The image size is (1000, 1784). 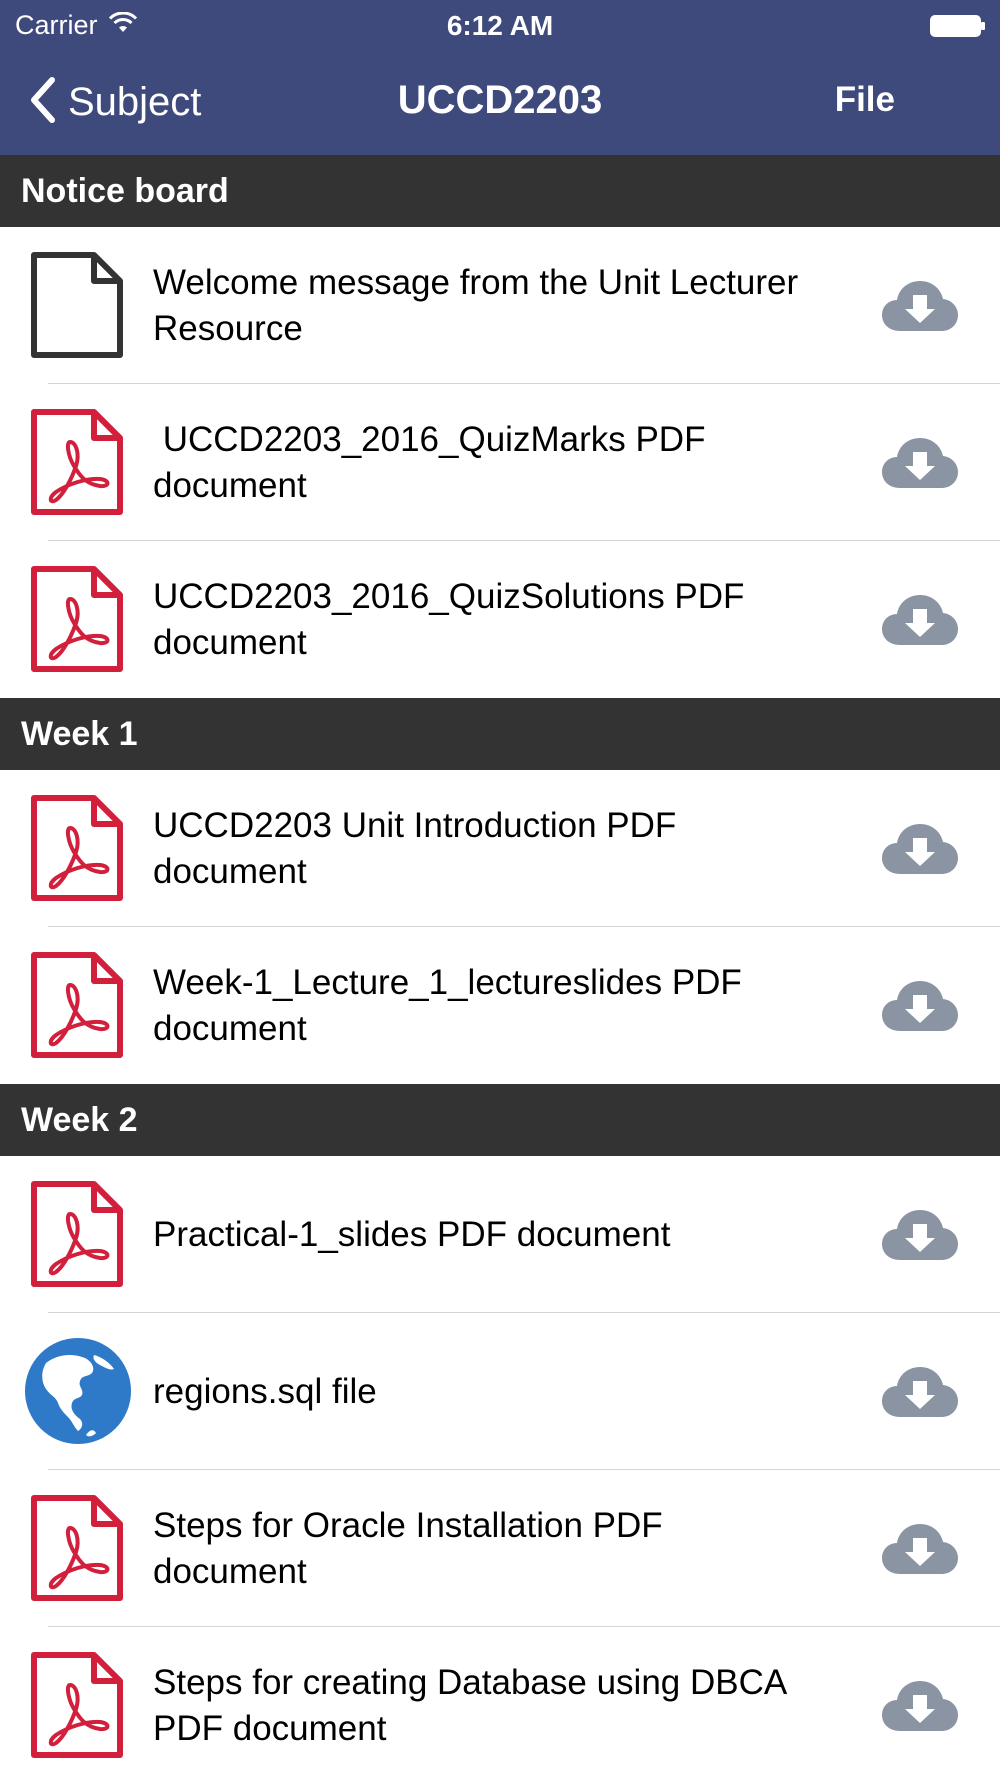 I want to click on list-item-label: UCCD2203_2016_QuizSolutions PDF document, so click(x=454, y=619).